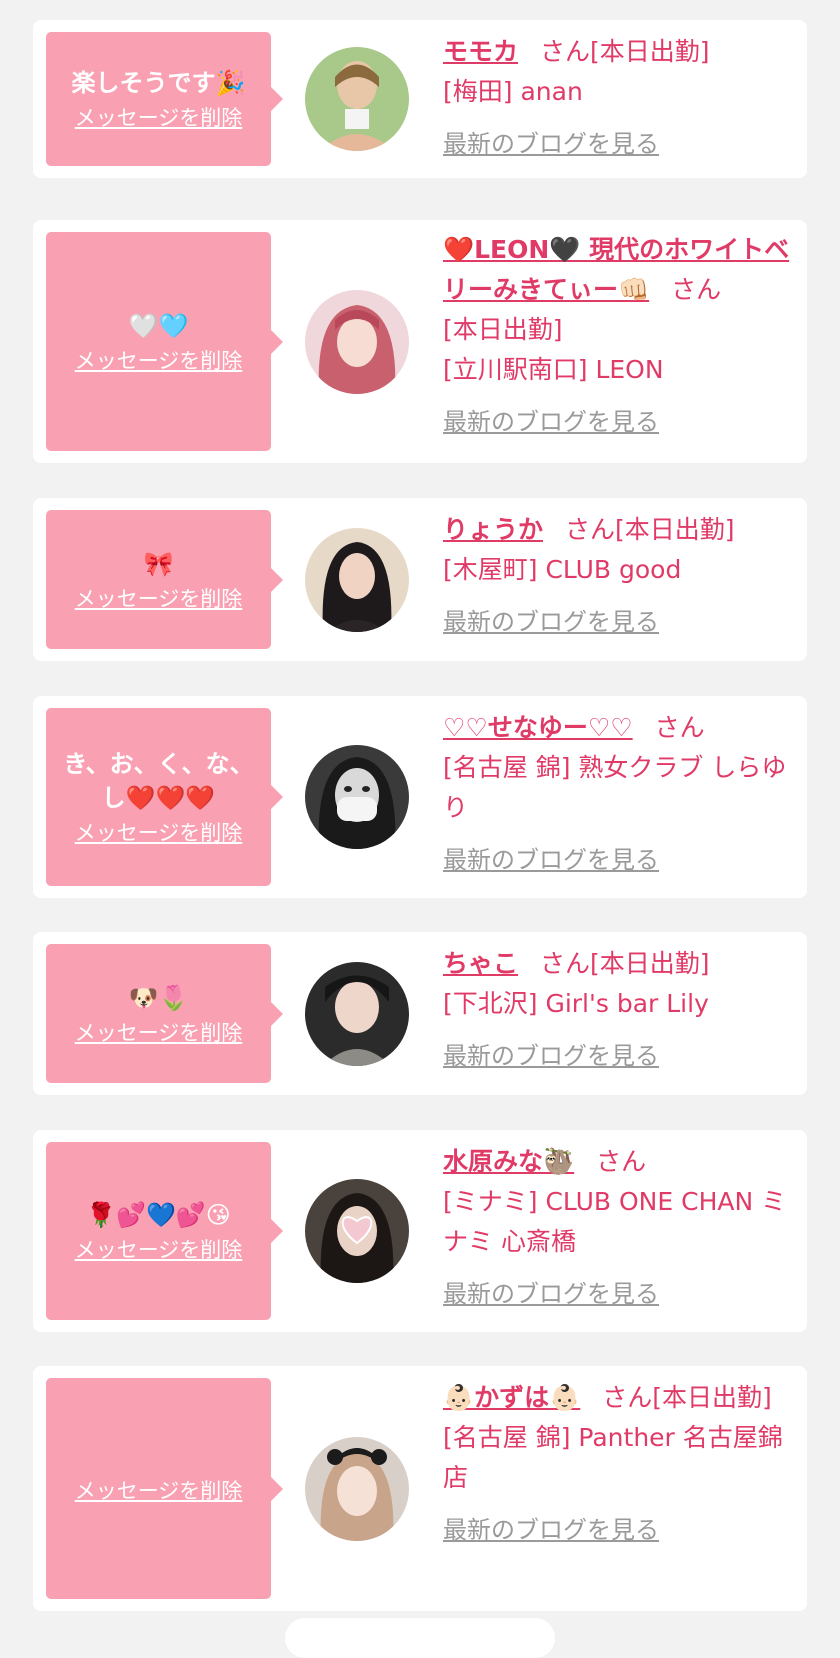 Image resolution: width=840 pixels, height=1658 pixels. What do you see at coordinates (480, 51) in the screenshot?
I see `cast-name-link: モモカ` at bounding box center [480, 51].